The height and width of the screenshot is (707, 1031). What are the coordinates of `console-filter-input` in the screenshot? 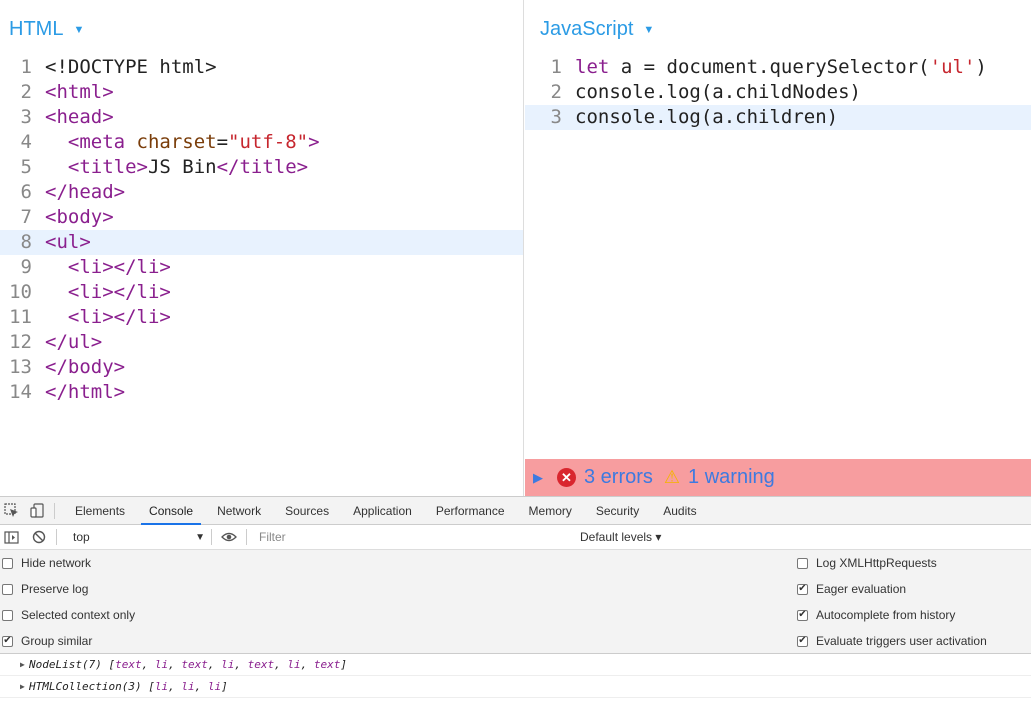 It's located at (416, 537).